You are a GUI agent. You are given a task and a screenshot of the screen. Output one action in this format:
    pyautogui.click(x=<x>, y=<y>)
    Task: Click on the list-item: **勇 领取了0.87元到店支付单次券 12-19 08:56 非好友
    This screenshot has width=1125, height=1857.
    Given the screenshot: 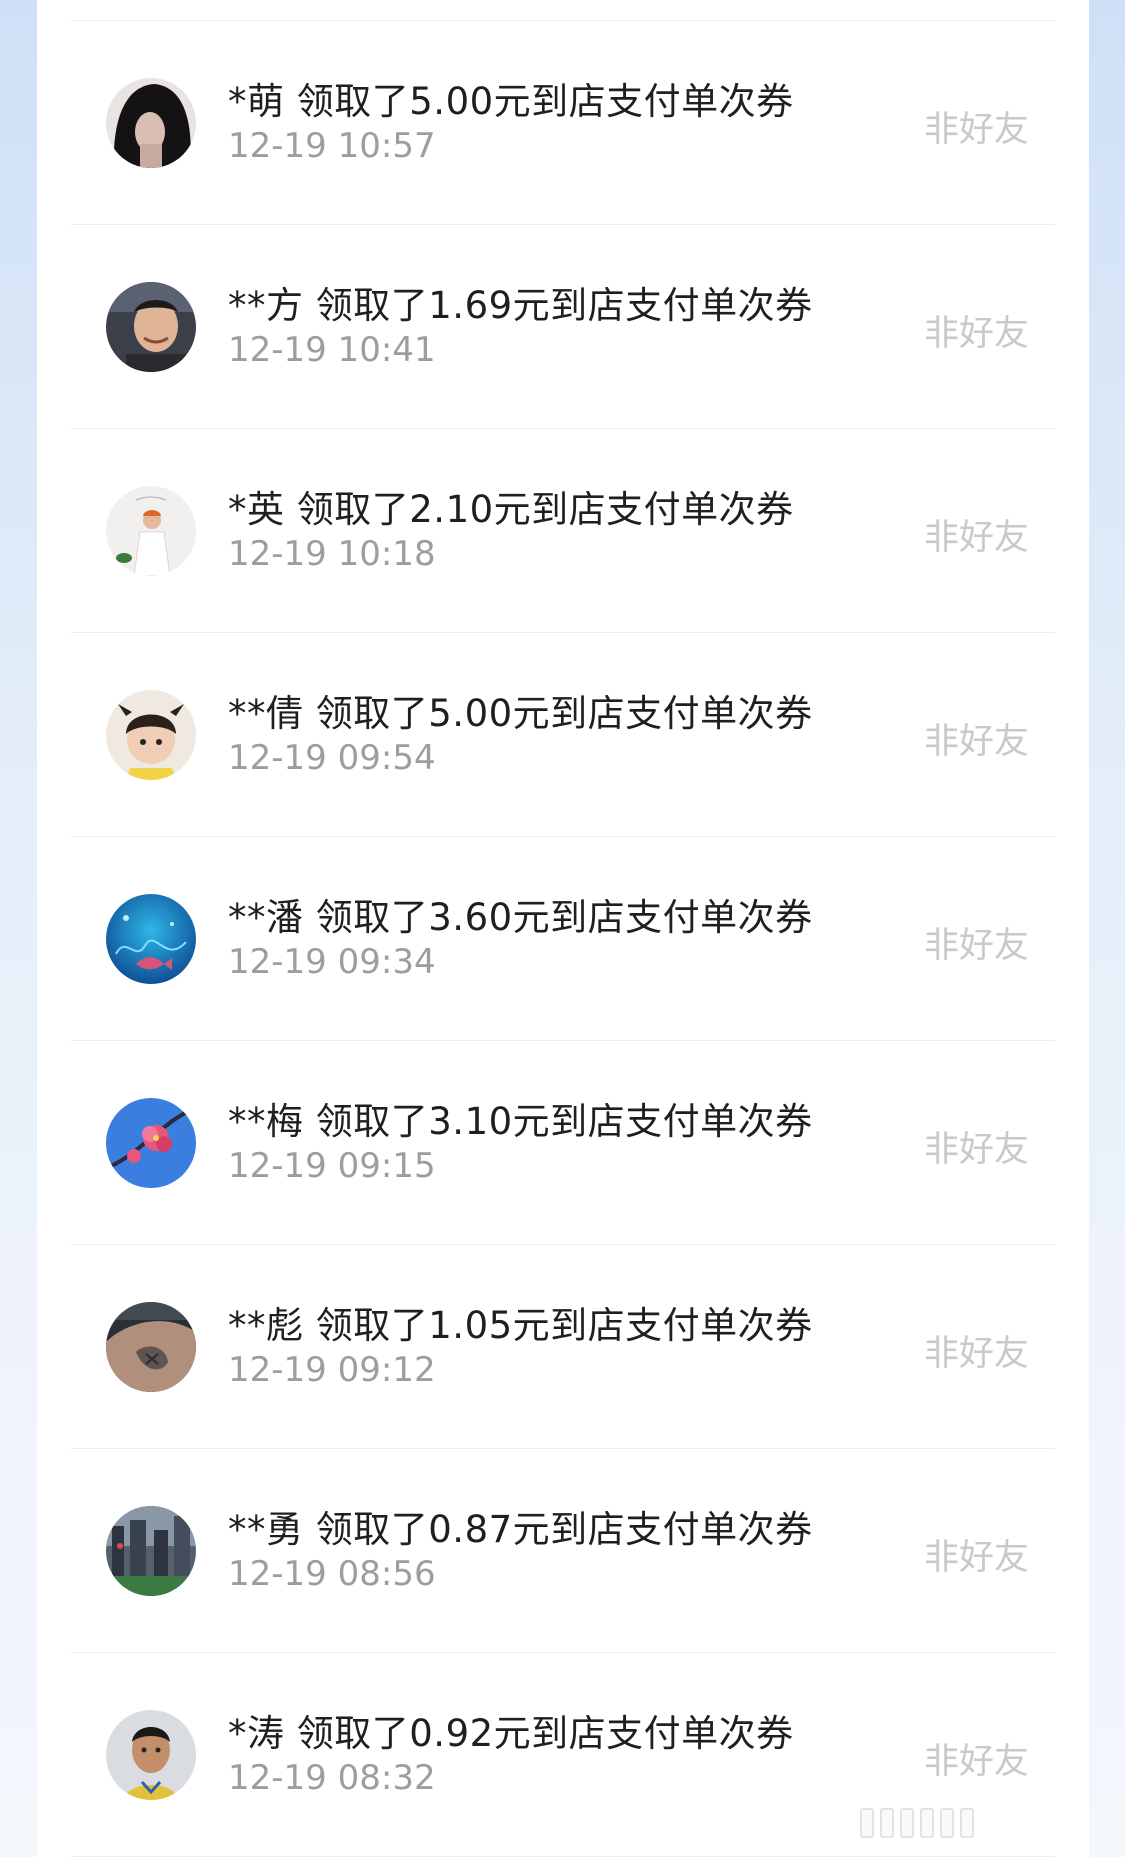 What is the action you would take?
    pyautogui.click(x=563, y=1551)
    